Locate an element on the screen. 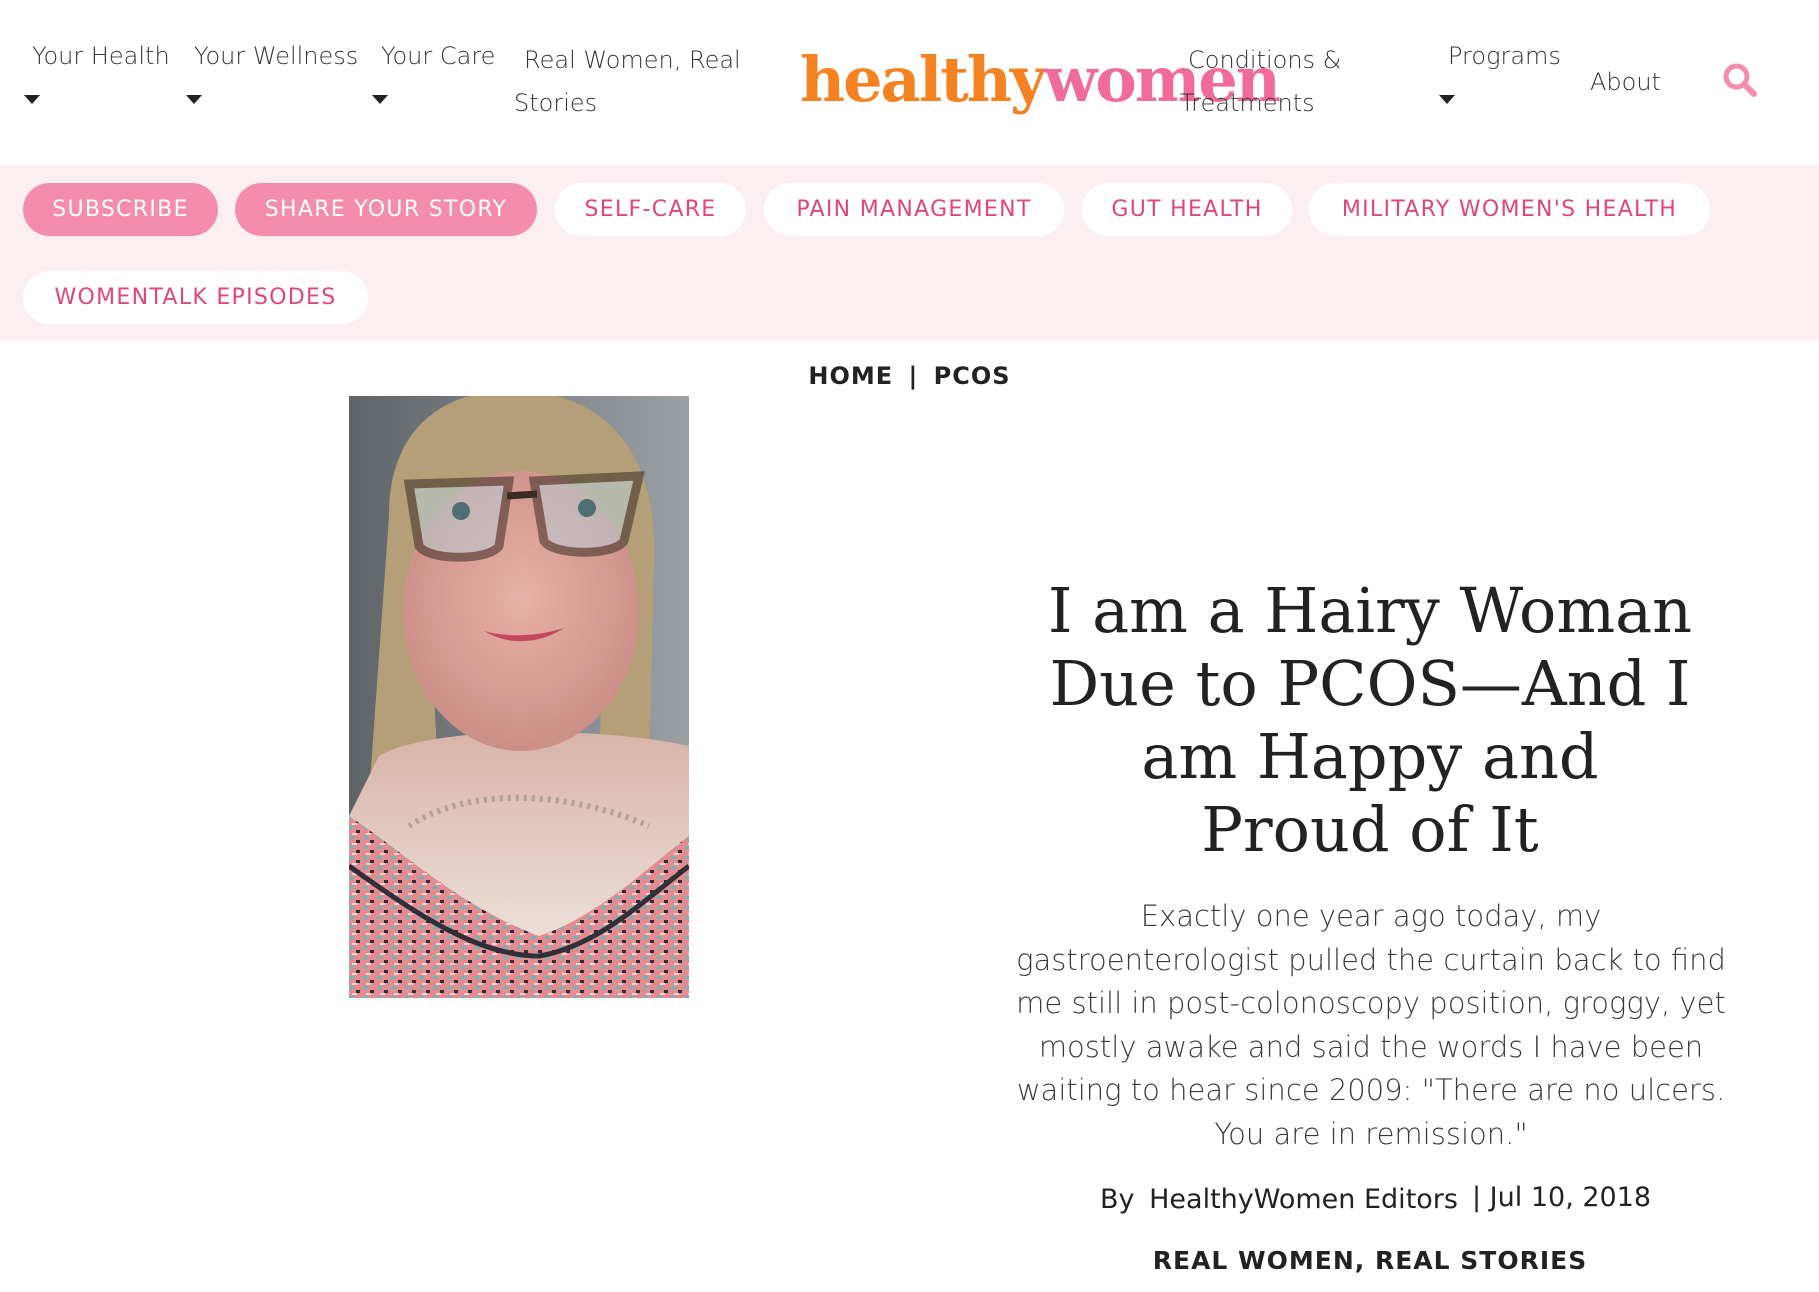  article-hero-photo is located at coordinates (519, 697).